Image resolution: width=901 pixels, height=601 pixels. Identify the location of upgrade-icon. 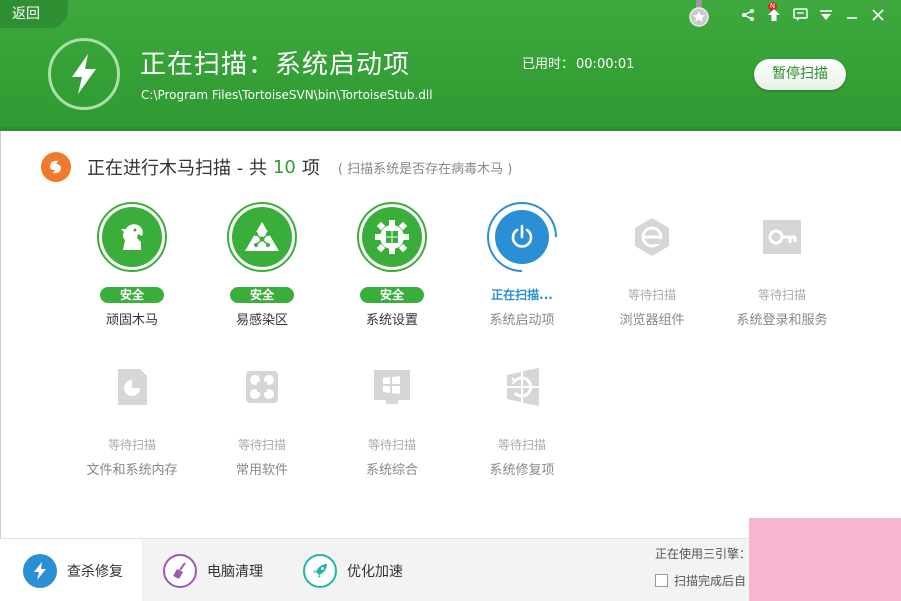
(774, 15).